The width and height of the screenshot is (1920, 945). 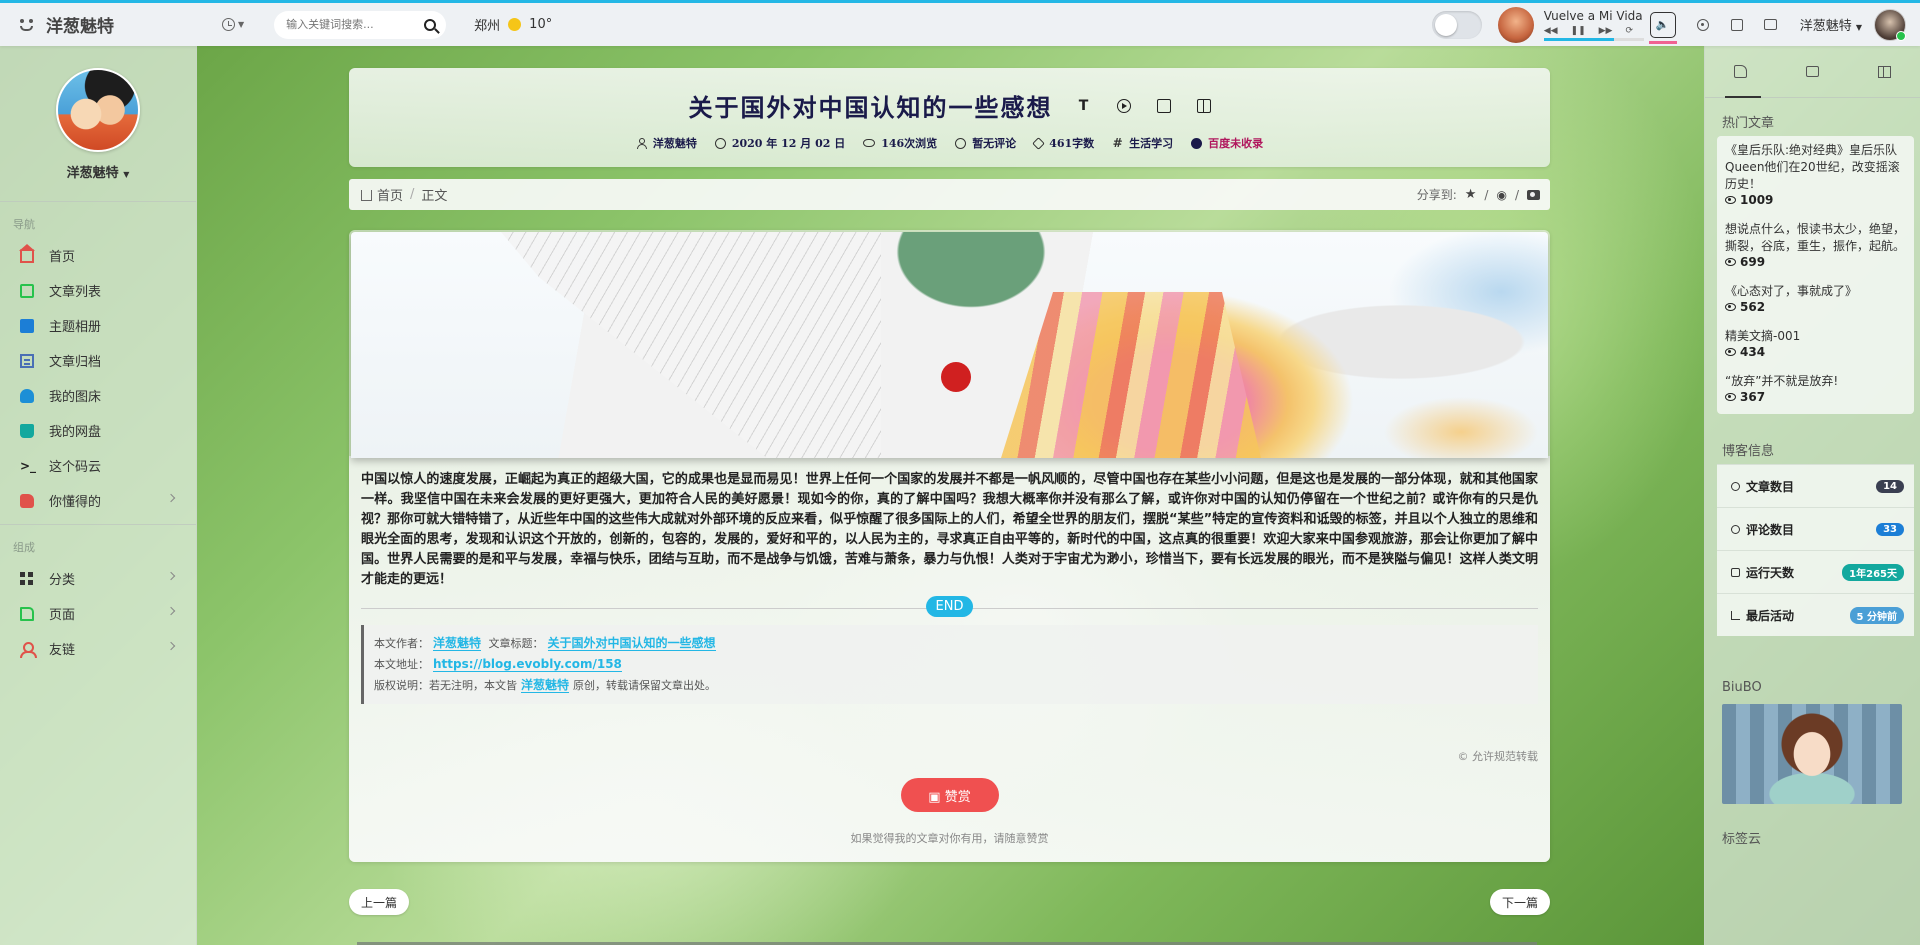 I want to click on weather-widget: 郑州 10°, so click(x=513, y=24).